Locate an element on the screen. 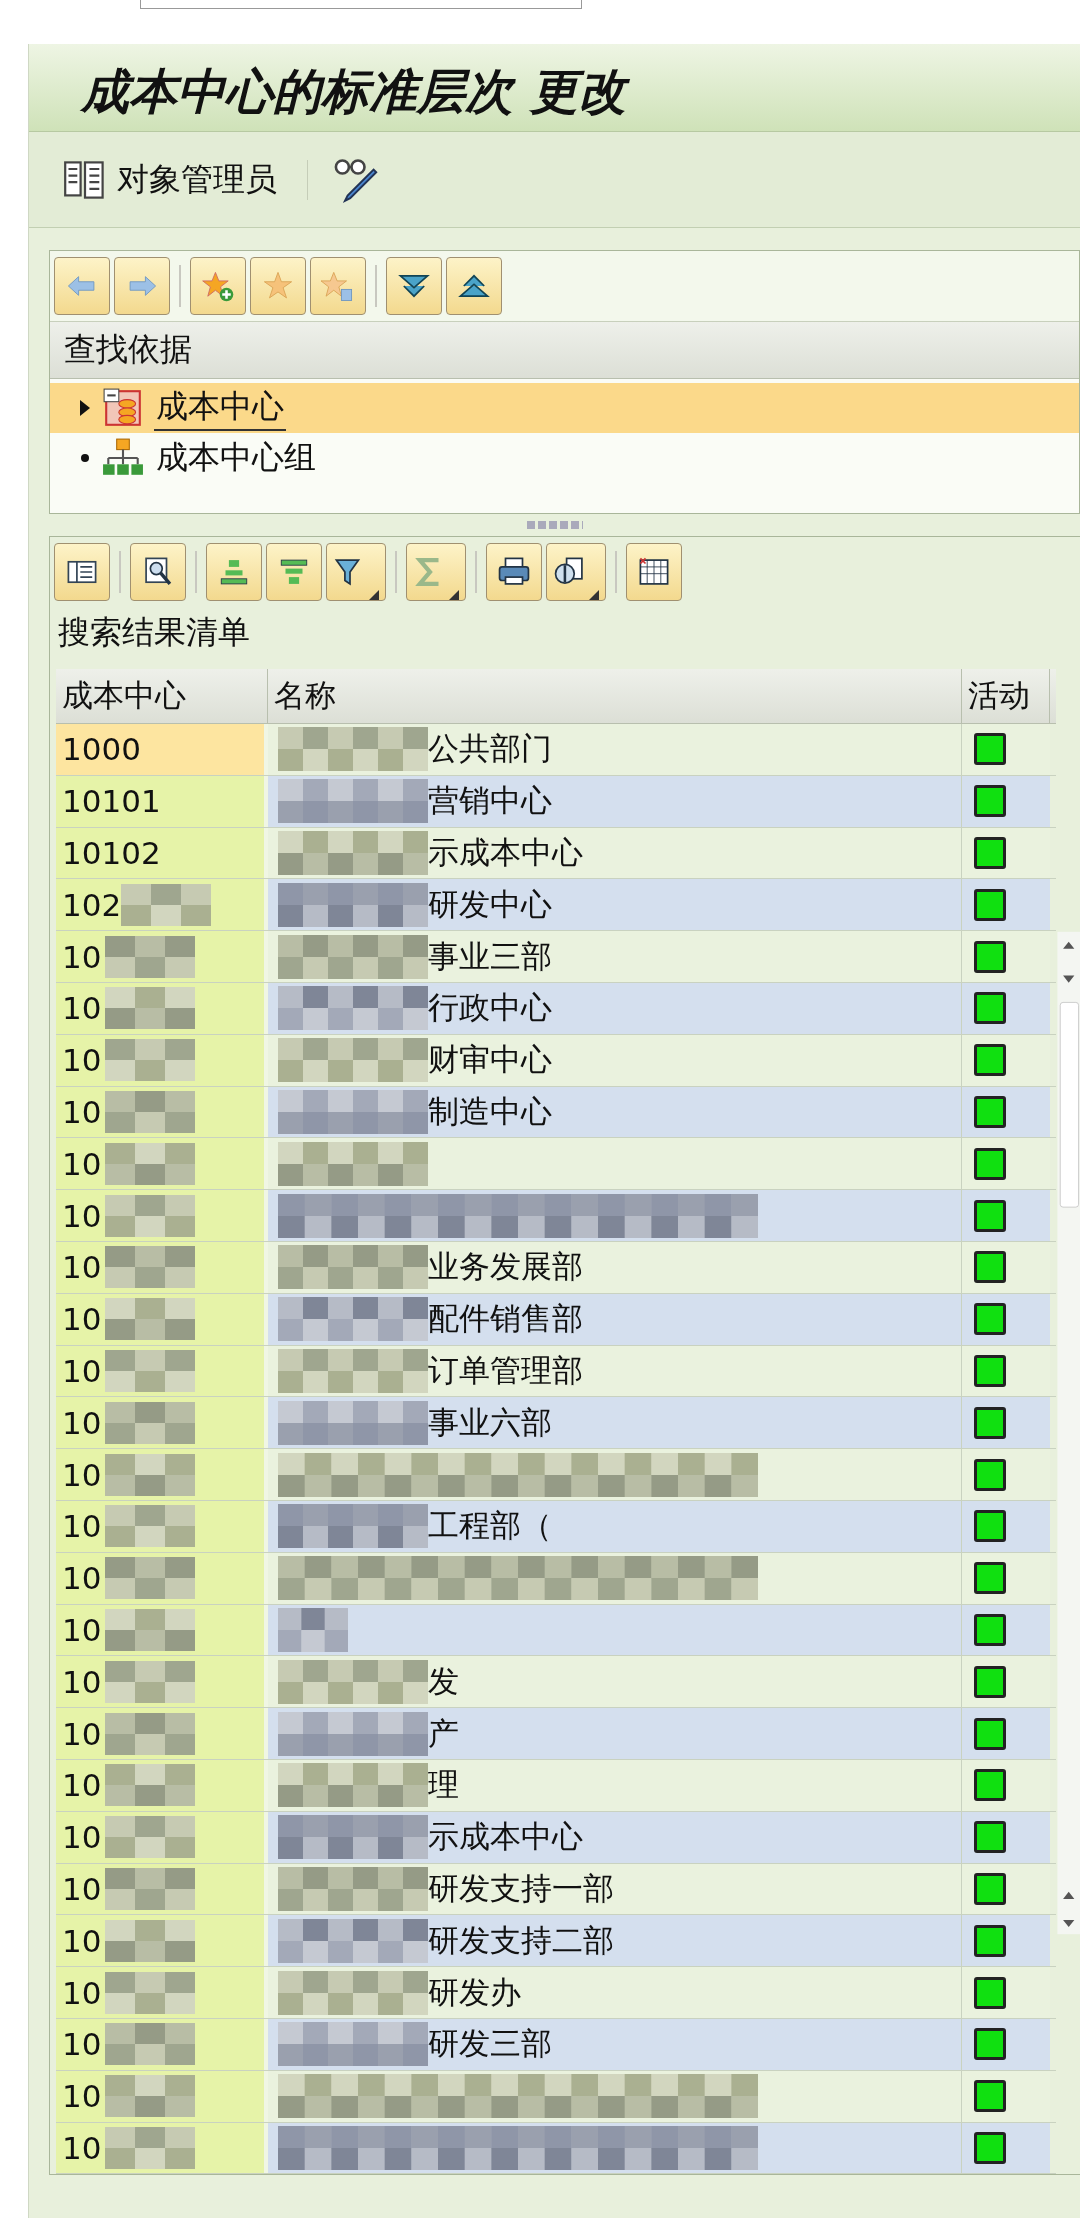 This screenshot has height=2218, width=1080. cost-center-name: 事业六部 is located at coordinates (490, 1422).